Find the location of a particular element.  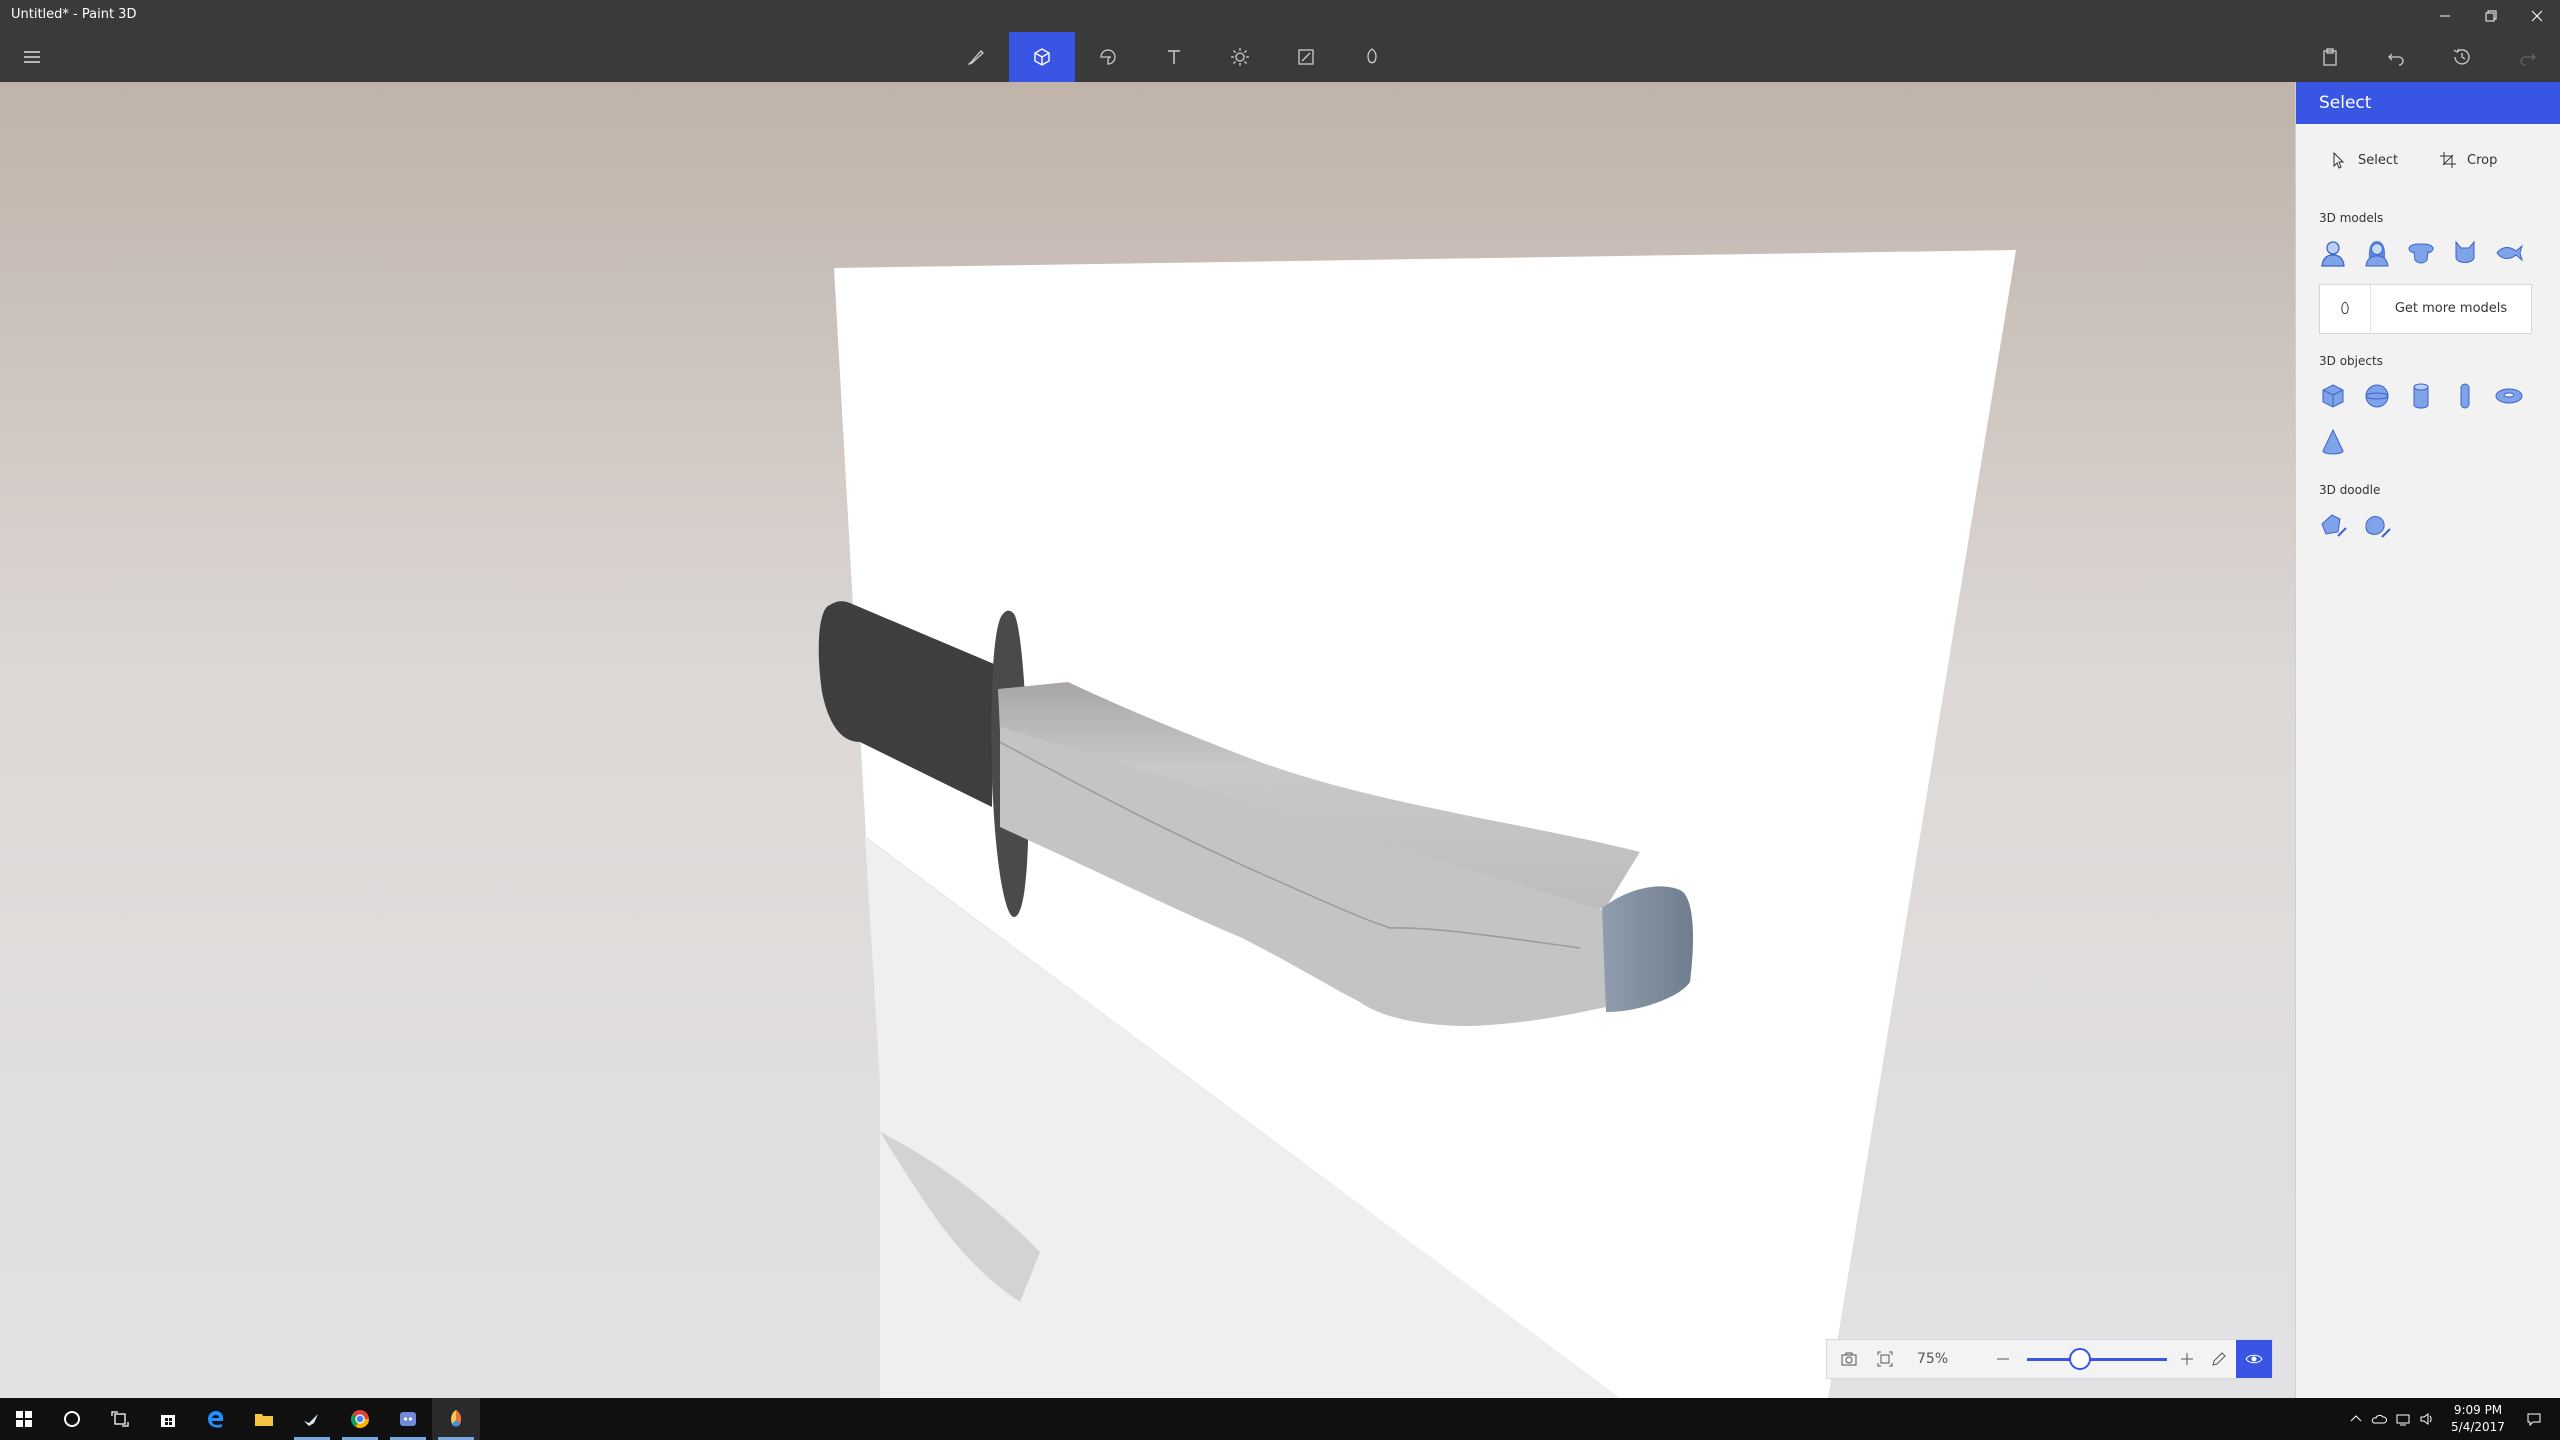

restore-button is located at coordinates (2491, 16).